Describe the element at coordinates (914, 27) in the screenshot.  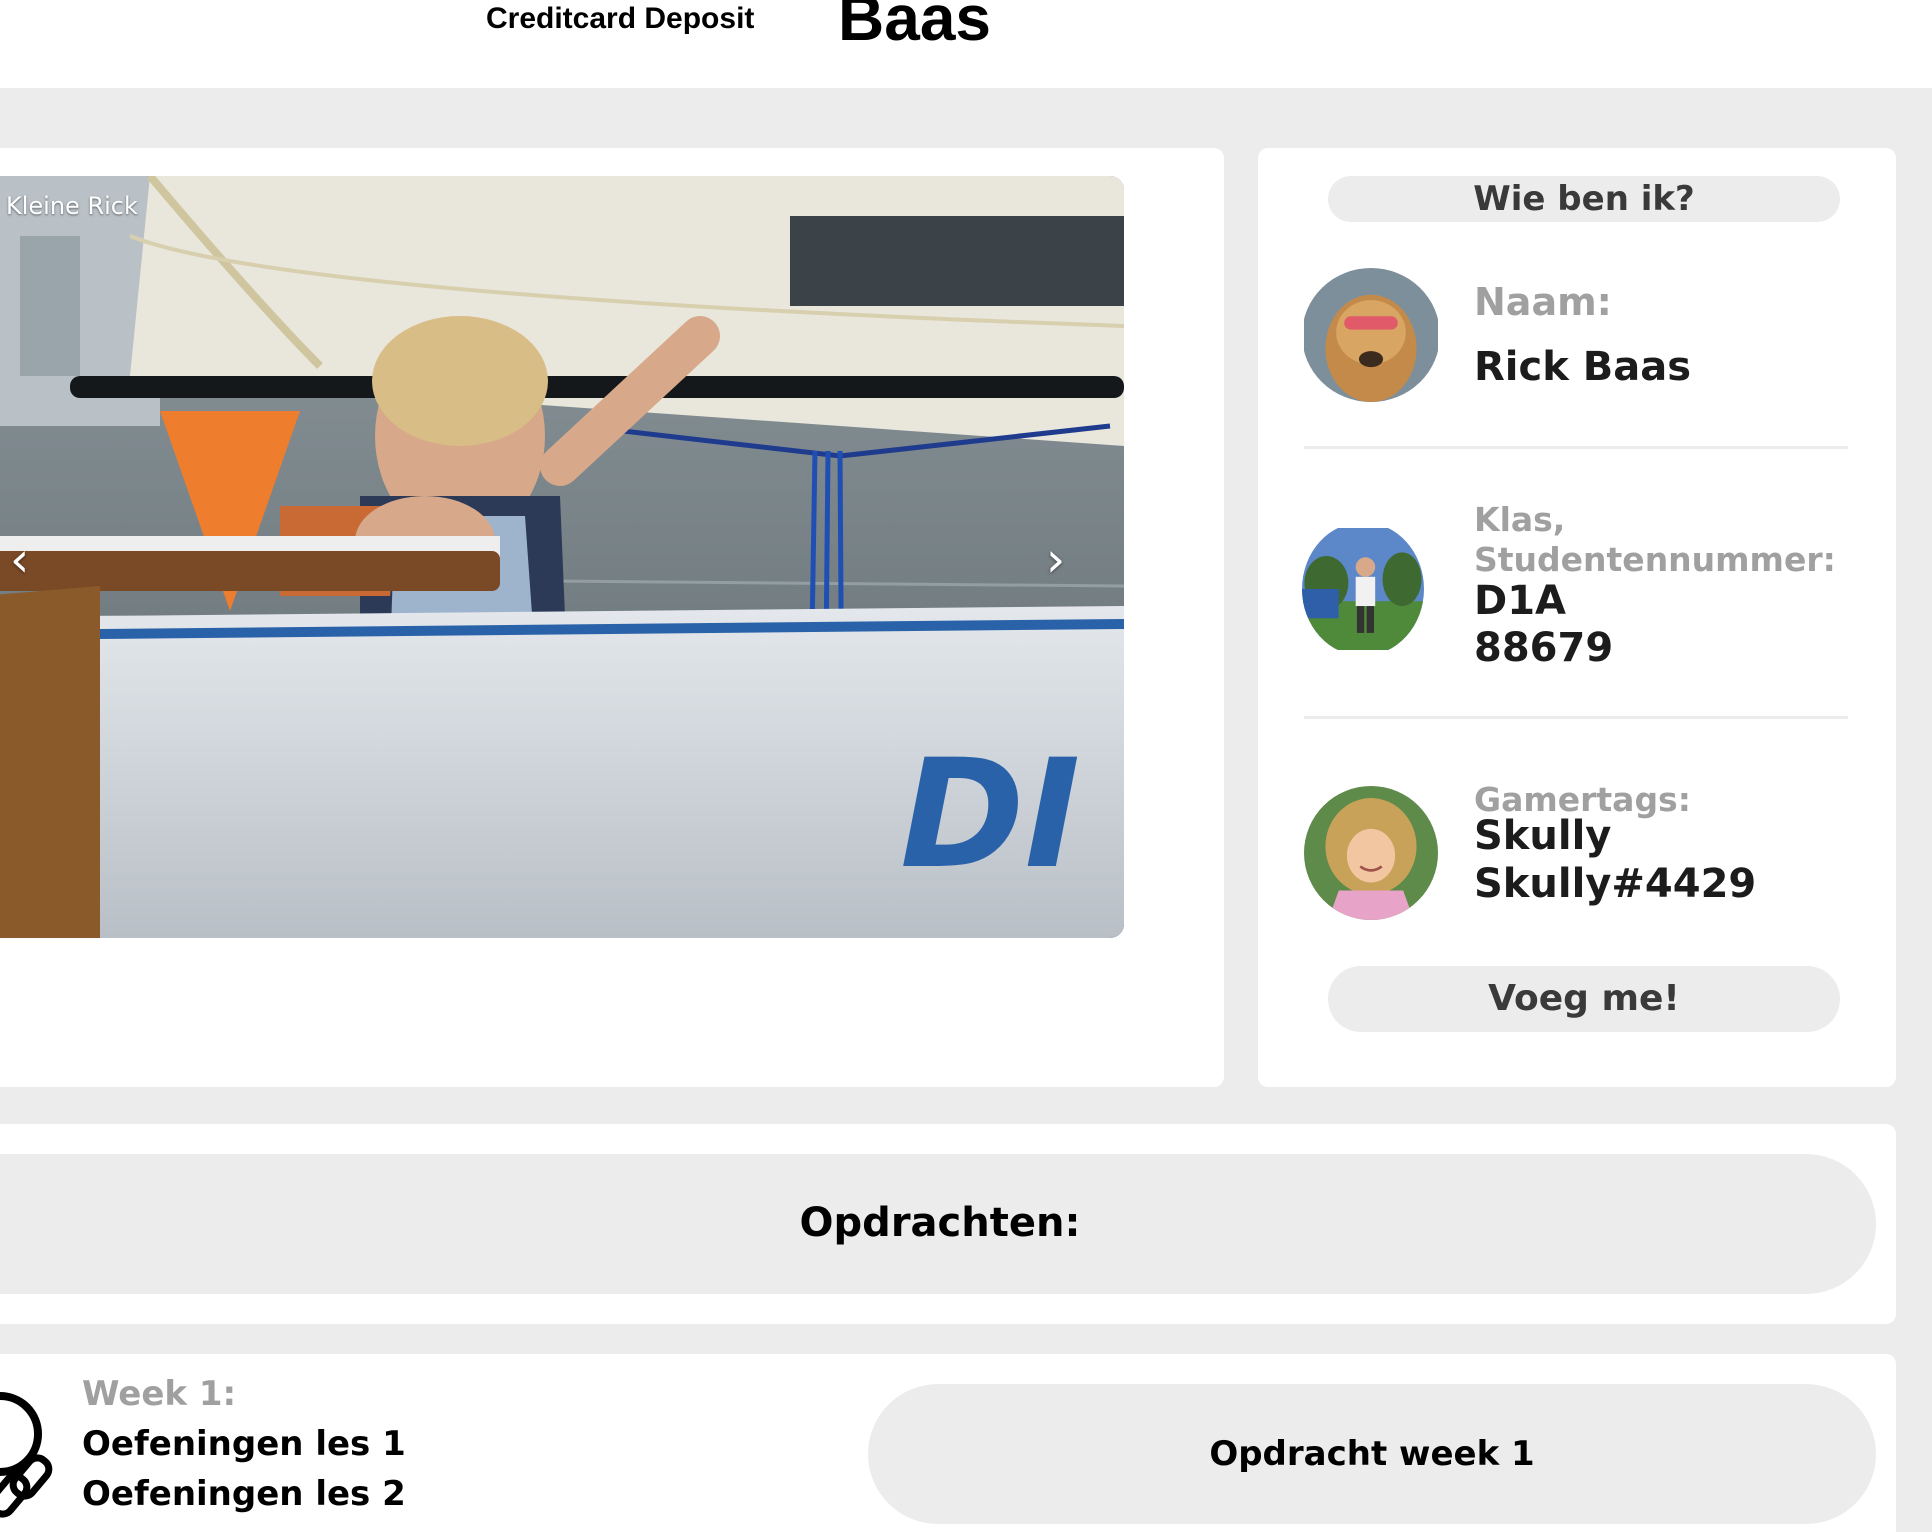
I see `brand-title: Baas` at that location.